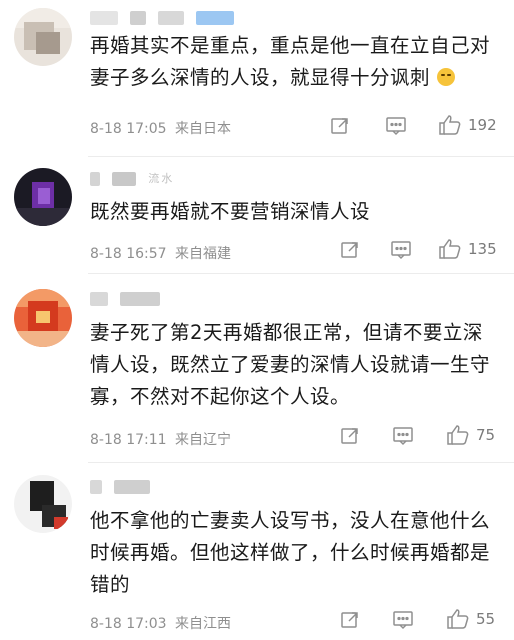 Image resolution: width=514 pixels, height=640 pixels. I want to click on comment-location: 来自江西, so click(203, 624).